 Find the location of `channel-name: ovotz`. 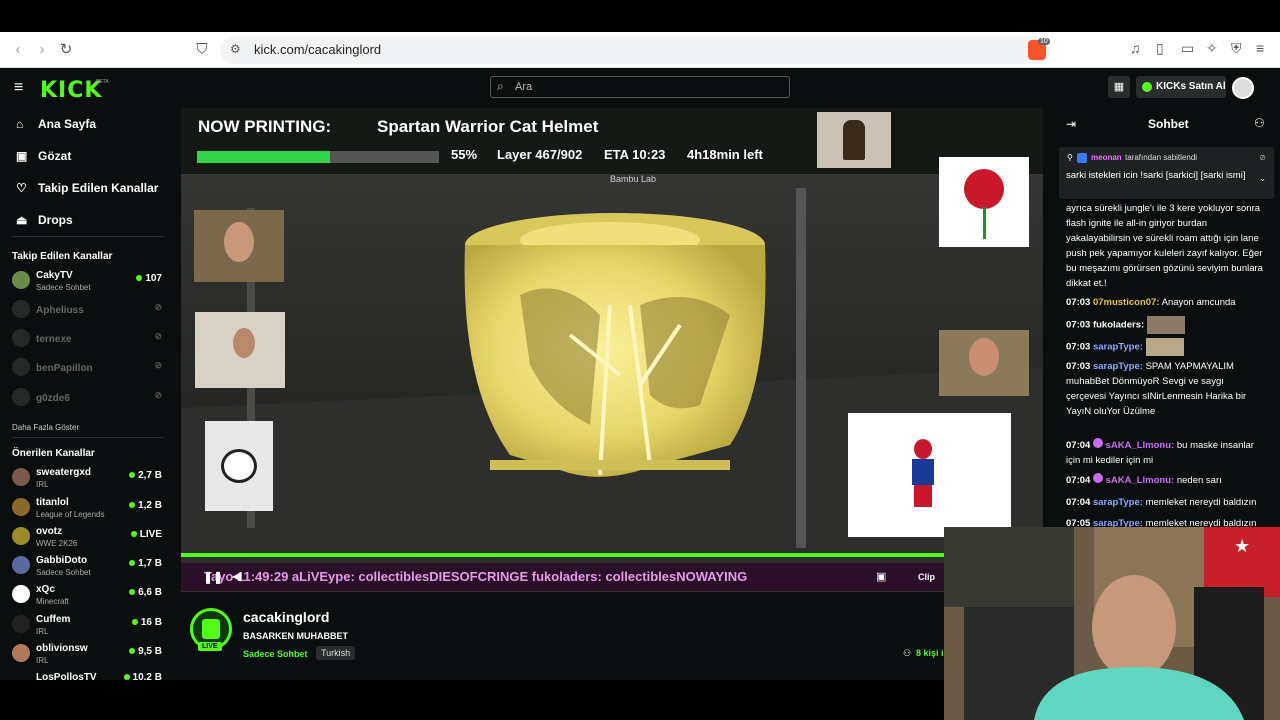

channel-name: ovotz is located at coordinates (49, 531).